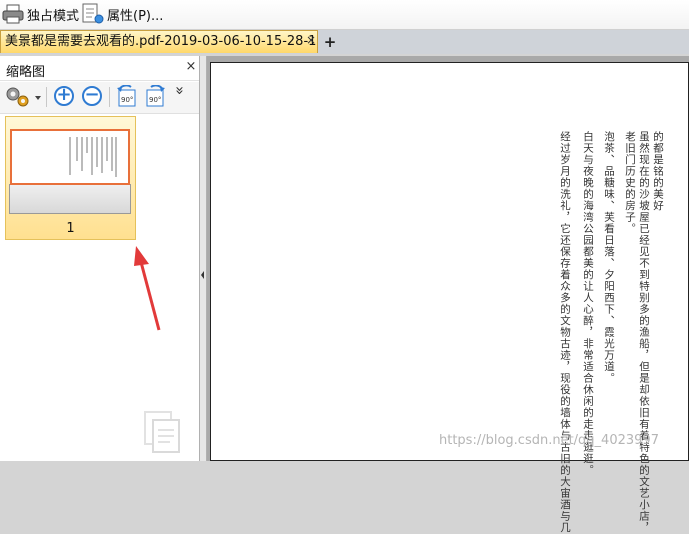 Image resolution: width=689 pixels, height=534 pixels. I want to click on panel-splitter, so click(203, 258).